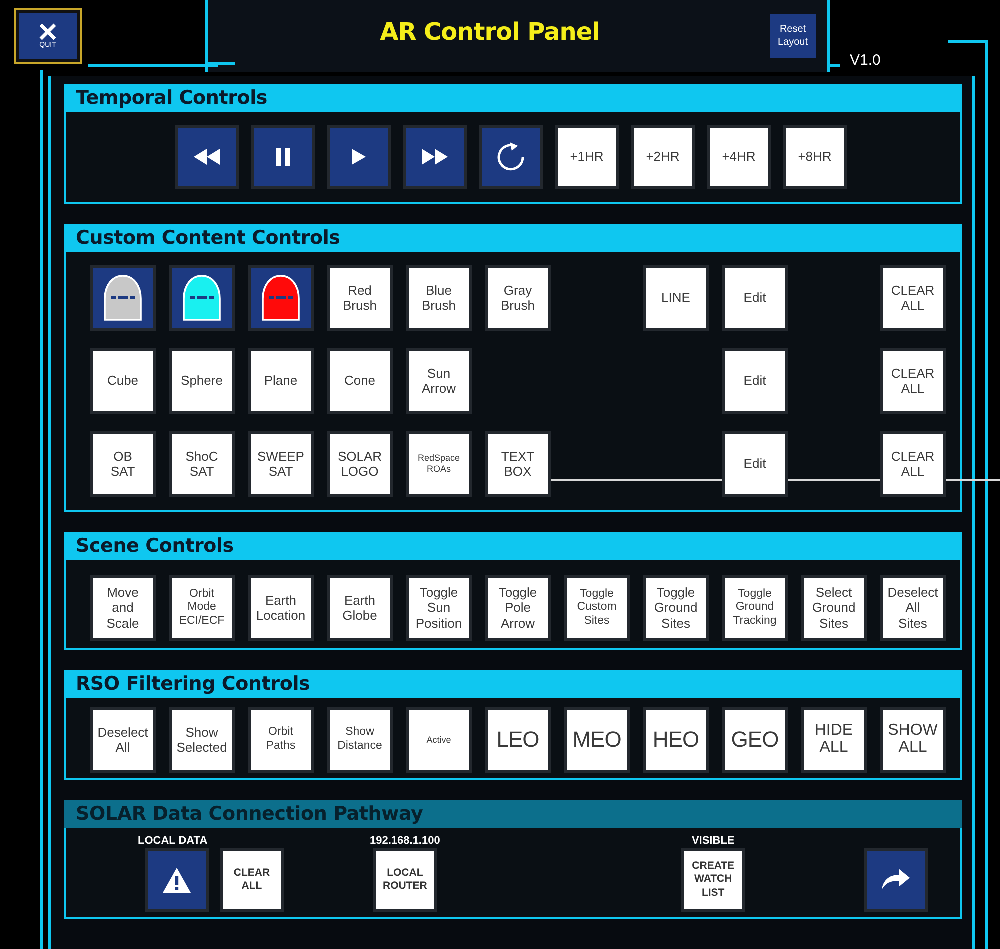 The height and width of the screenshot is (949, 1000). I want to click on rewind-button, so click(207, 157).